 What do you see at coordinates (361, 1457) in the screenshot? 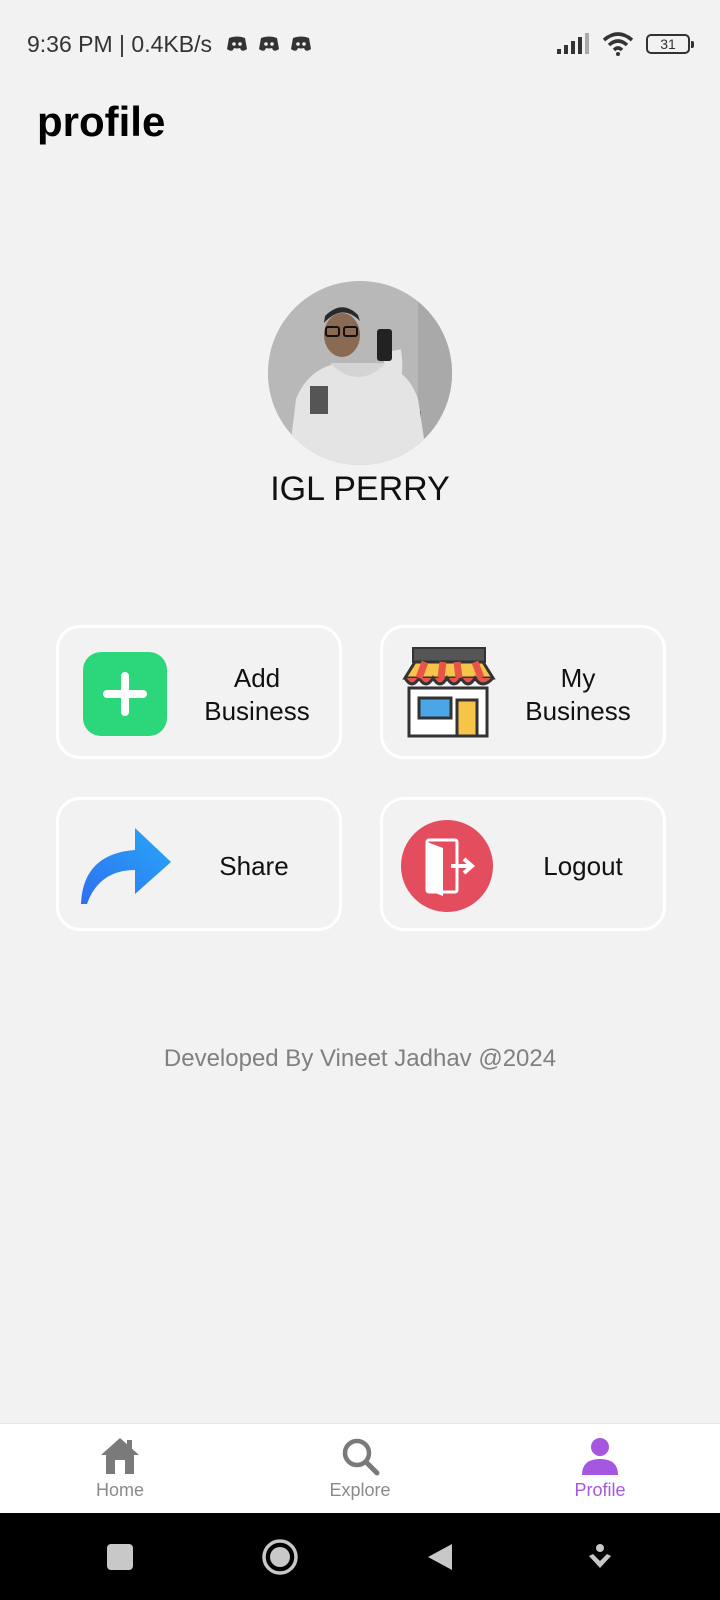
I see `search-icon` at bounding box center [361, 1457].